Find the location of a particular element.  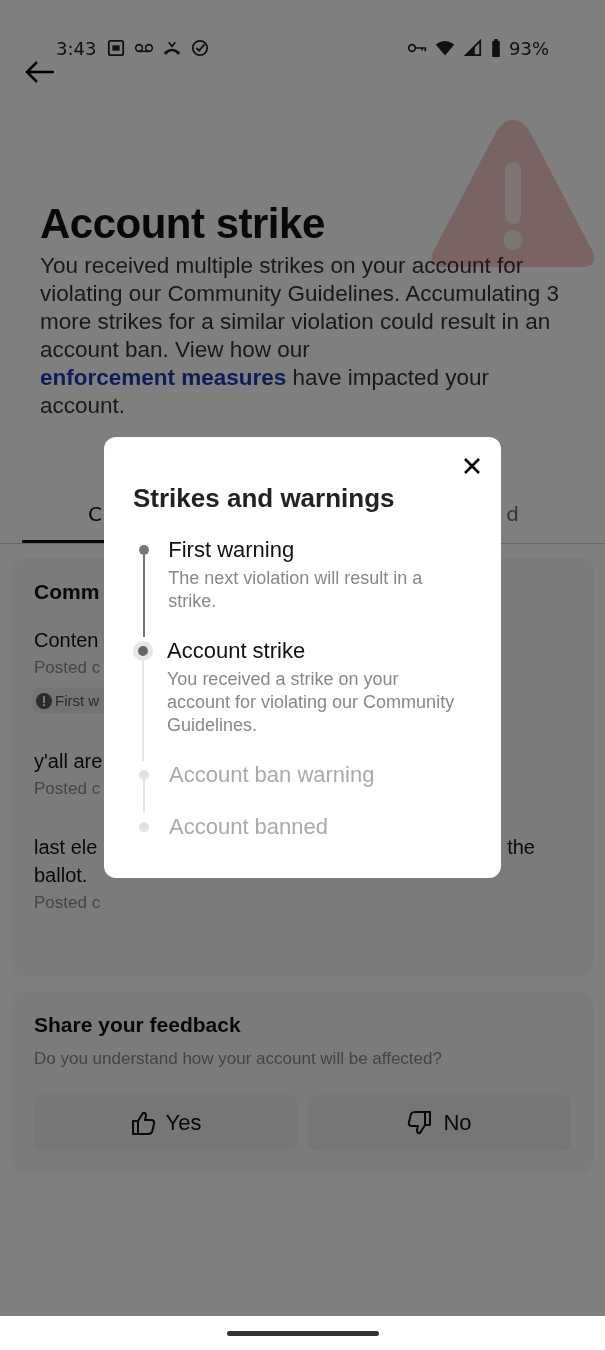

card-title: Comm is located at coordinates (67, 592).